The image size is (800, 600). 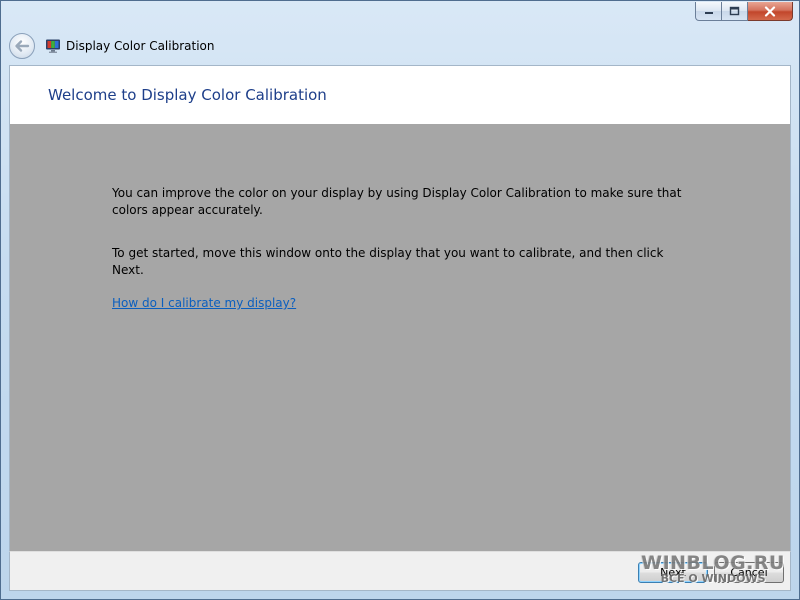 I want to click on back-button, so click(x=22, y=46).